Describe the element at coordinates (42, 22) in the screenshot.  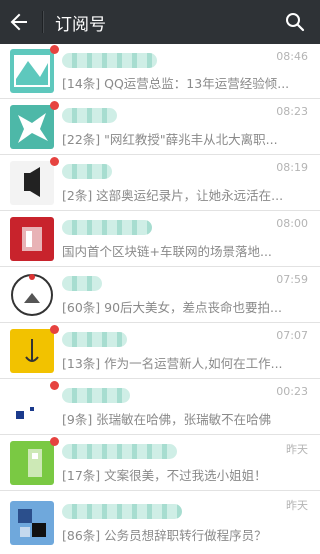
I see `title-divider` at that location.